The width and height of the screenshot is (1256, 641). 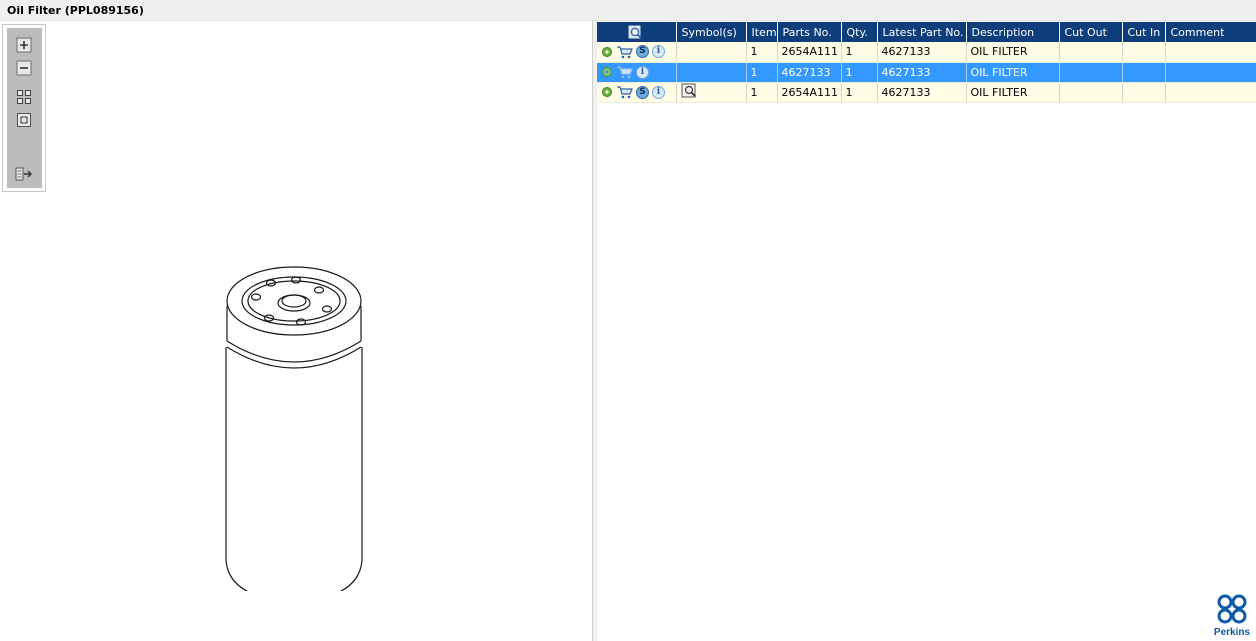 I want to click on export-icon, so click(x=23, y=174).